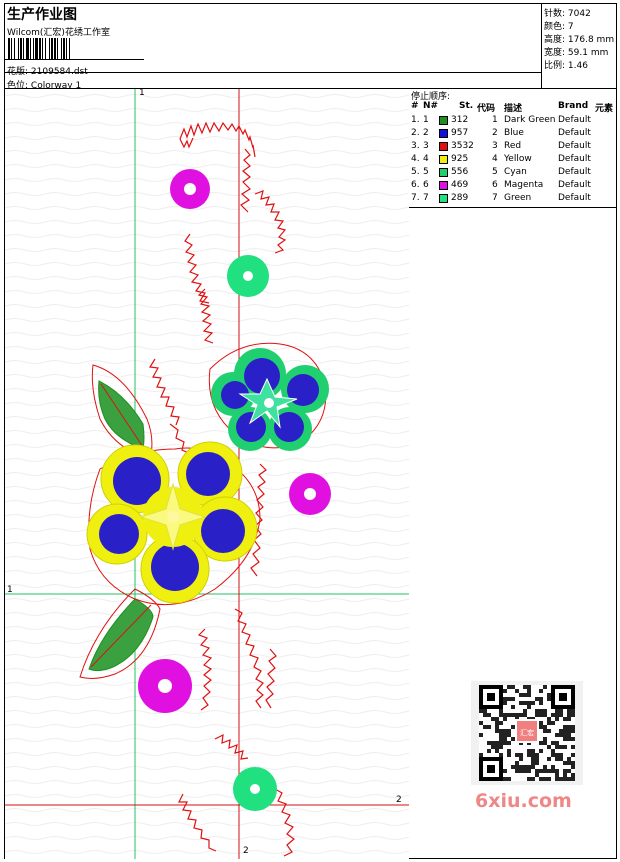  What do you see at coordinates (460, 120) in the screenshot?
I see `row-stitches: 312` at bounding box center [460, 120].